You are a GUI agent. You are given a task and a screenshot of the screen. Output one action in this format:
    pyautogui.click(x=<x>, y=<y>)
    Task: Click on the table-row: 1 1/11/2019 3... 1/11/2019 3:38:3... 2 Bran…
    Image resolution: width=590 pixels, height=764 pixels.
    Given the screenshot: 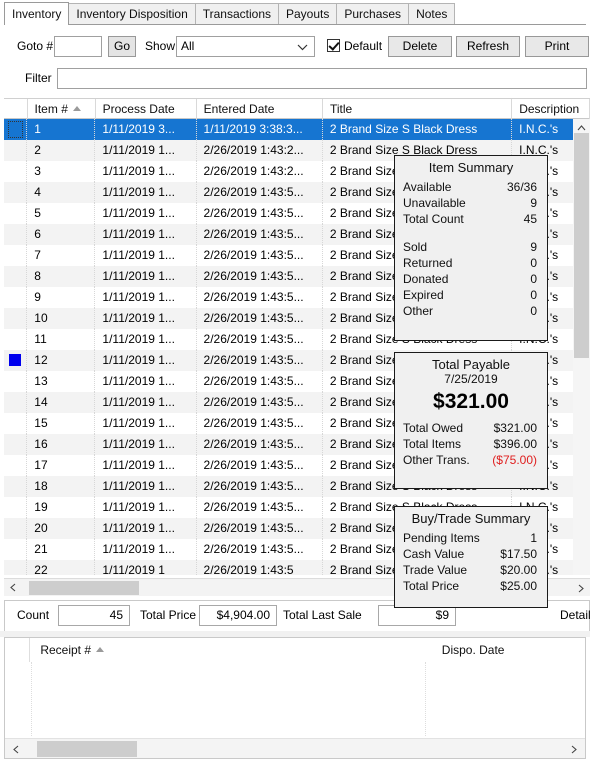 What is the action you would take?
    pyautogui.click(x=297, y=129)
    